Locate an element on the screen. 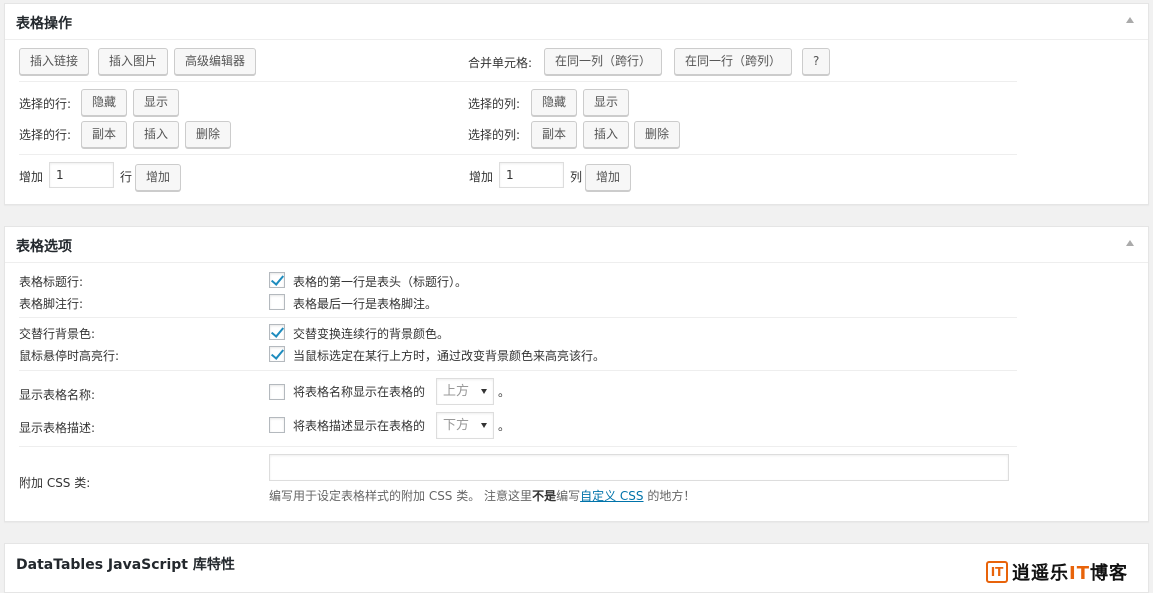 Image resolution: width=1153 pixels, height=593 pixels. custom-css-link: 自定义 CSS is located at coordinates (611, 496).